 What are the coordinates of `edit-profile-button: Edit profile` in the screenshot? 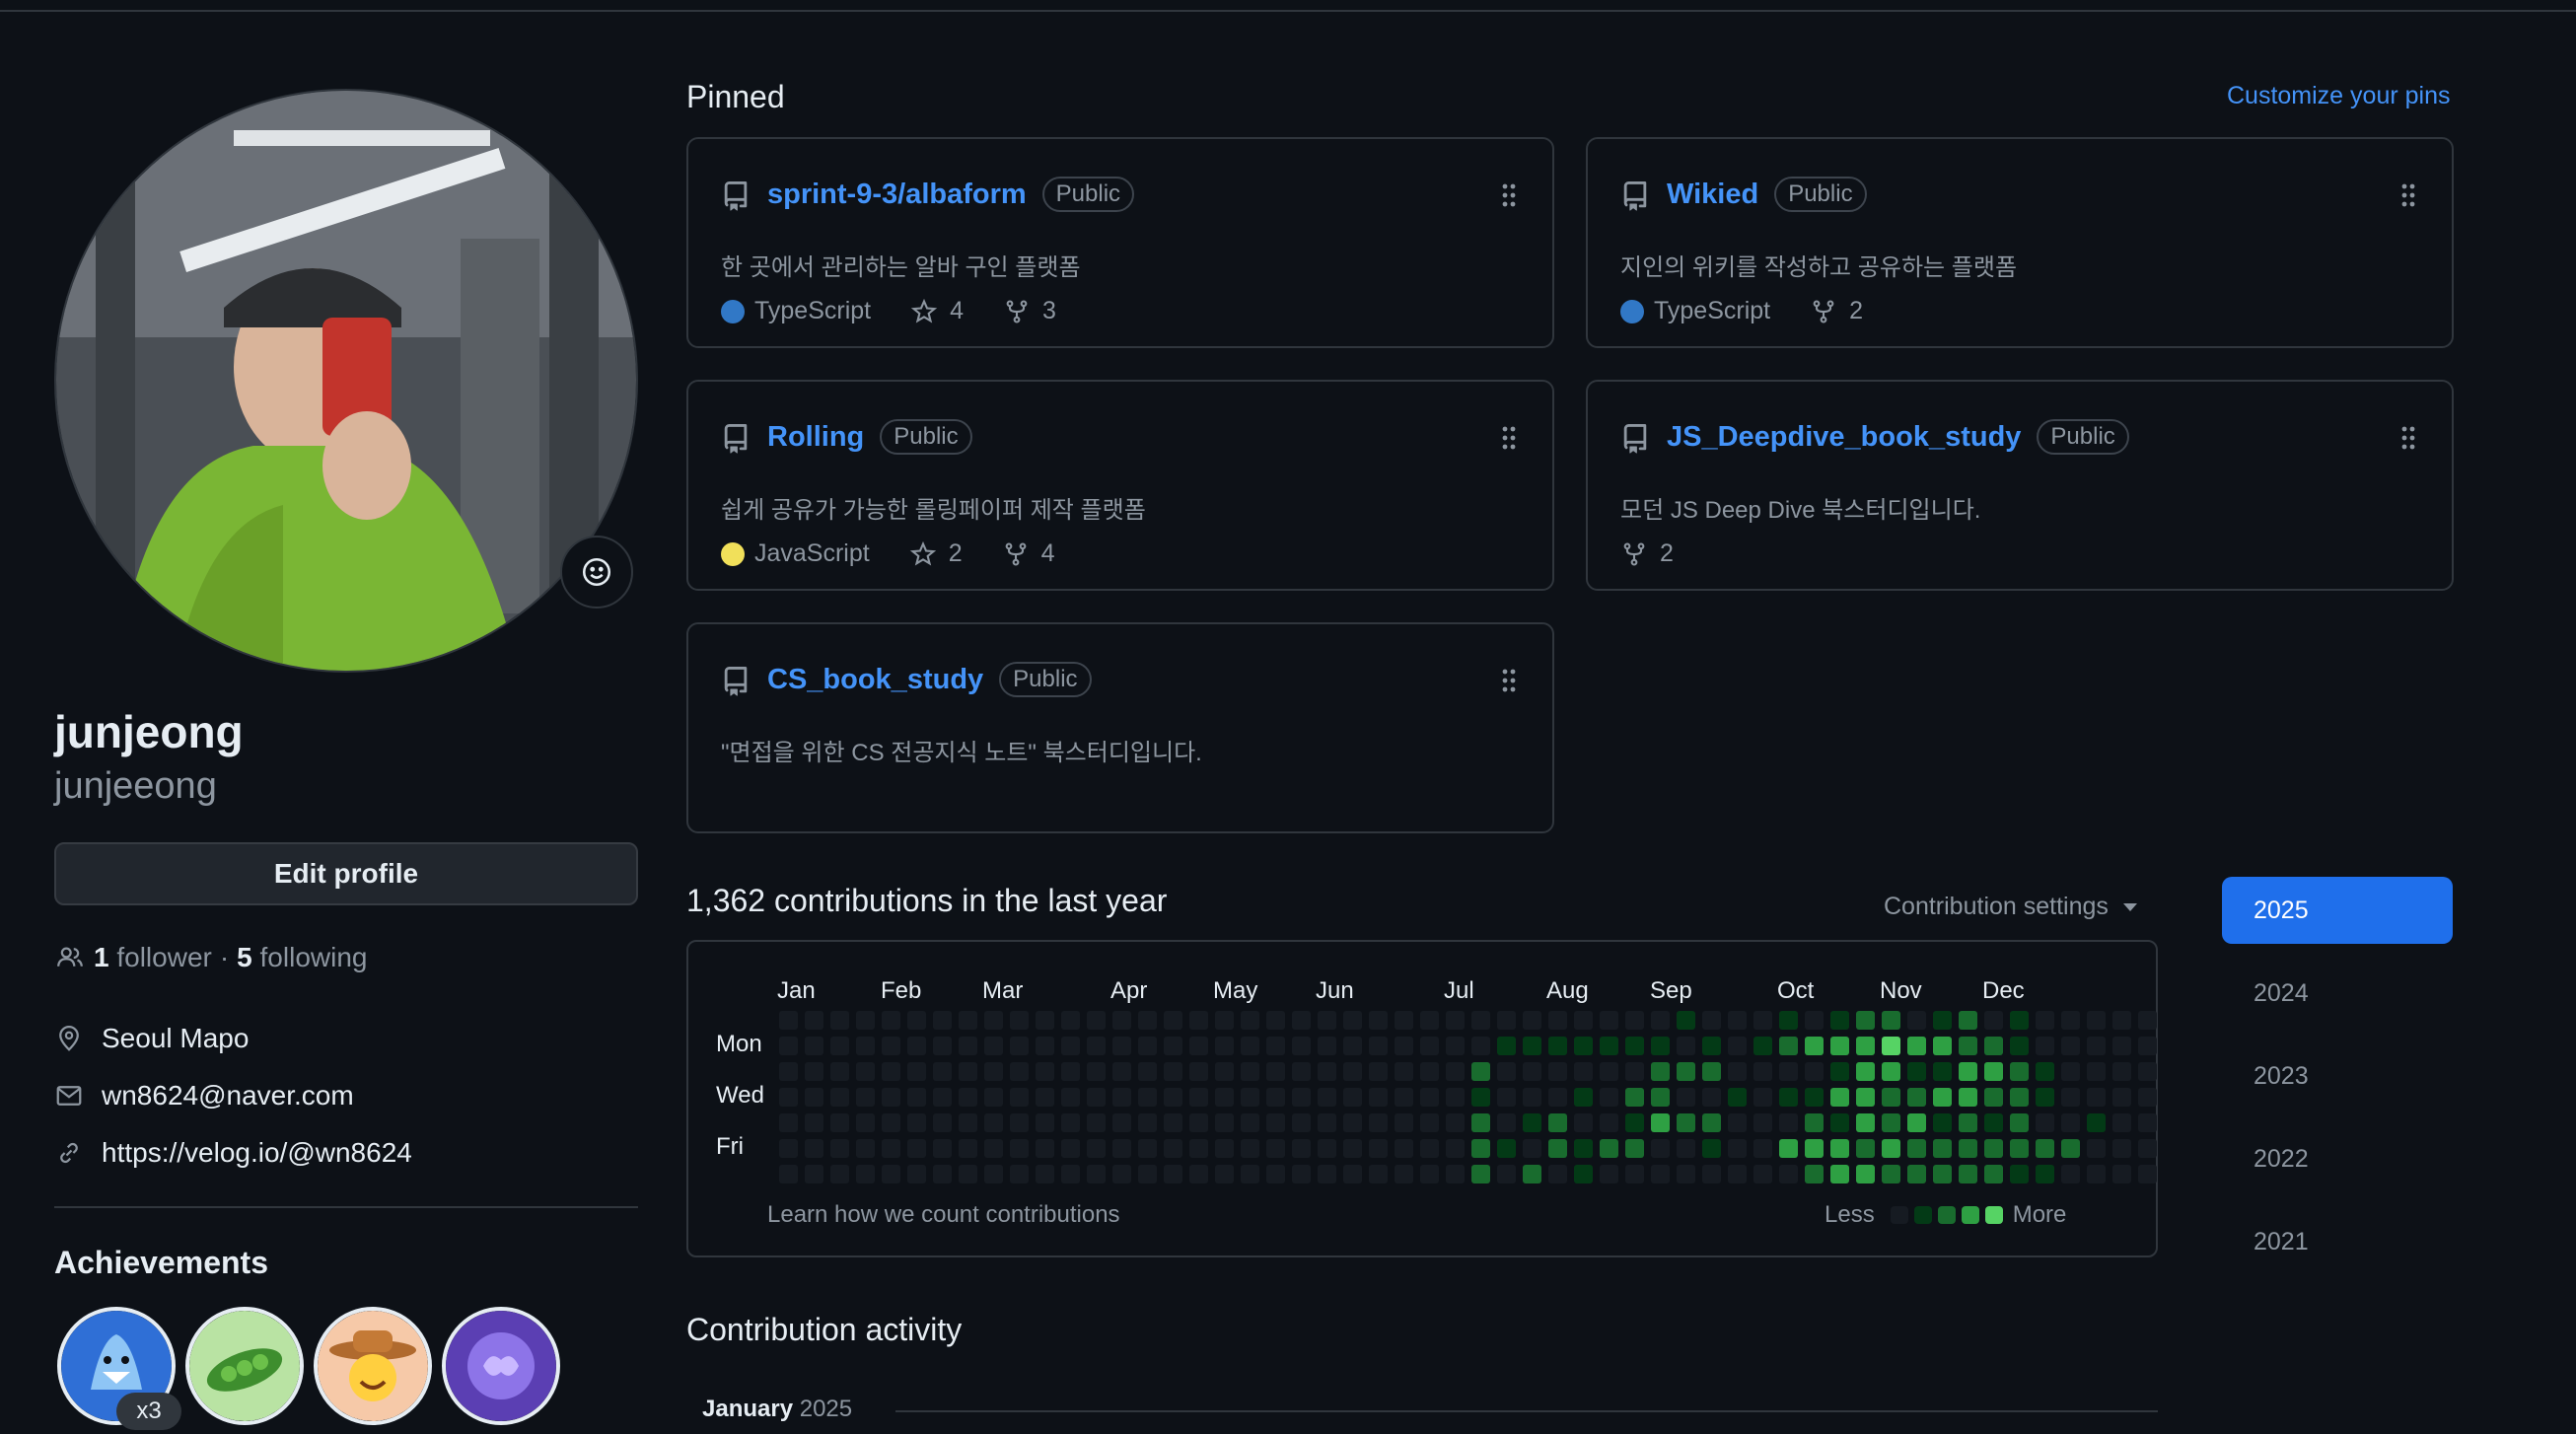 It's located at (346, 873).